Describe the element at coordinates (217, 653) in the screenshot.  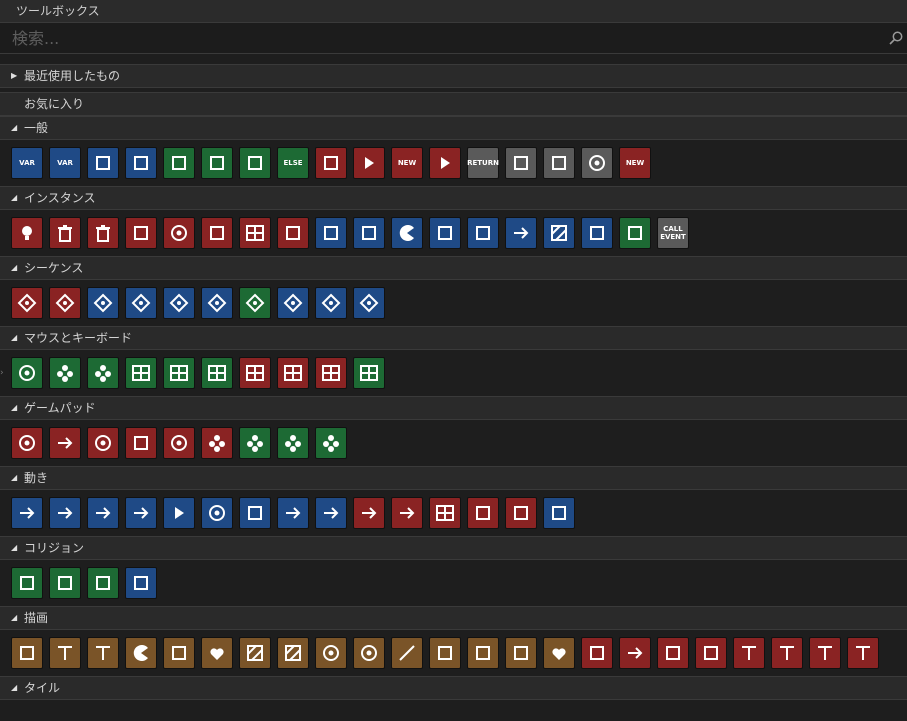
I see `hearts-tool-button` at that location.